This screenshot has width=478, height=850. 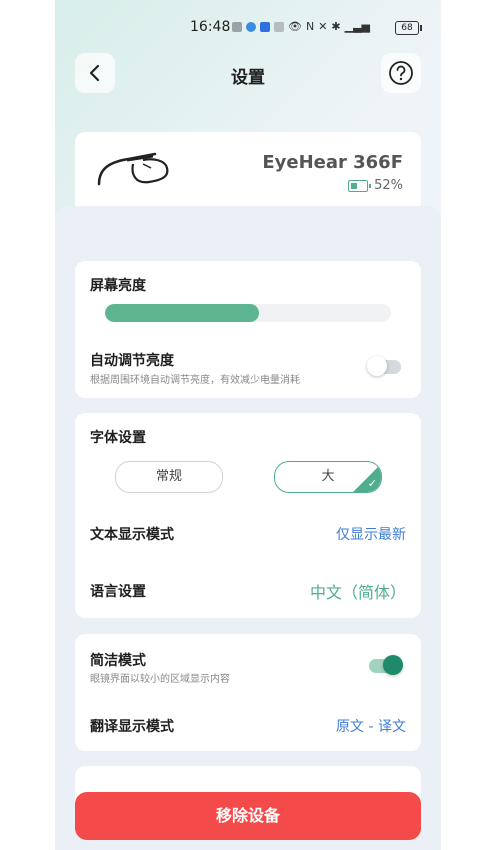 What do you see at coordinates (210, 27) in the screenshot?
I see `status-time: 16:48` at bounding box center [210, 27].